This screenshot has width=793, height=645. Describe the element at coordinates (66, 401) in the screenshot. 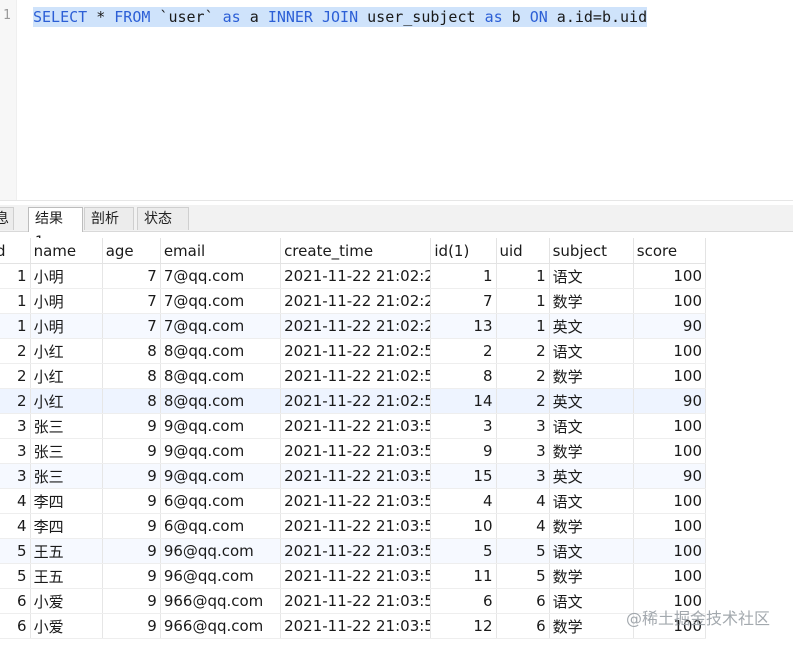

I see `cell-name: 小红` at that location.